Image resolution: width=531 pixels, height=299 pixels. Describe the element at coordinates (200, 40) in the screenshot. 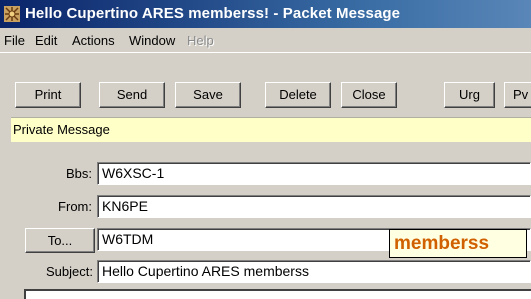

I see `menu-help: Help` at that location.